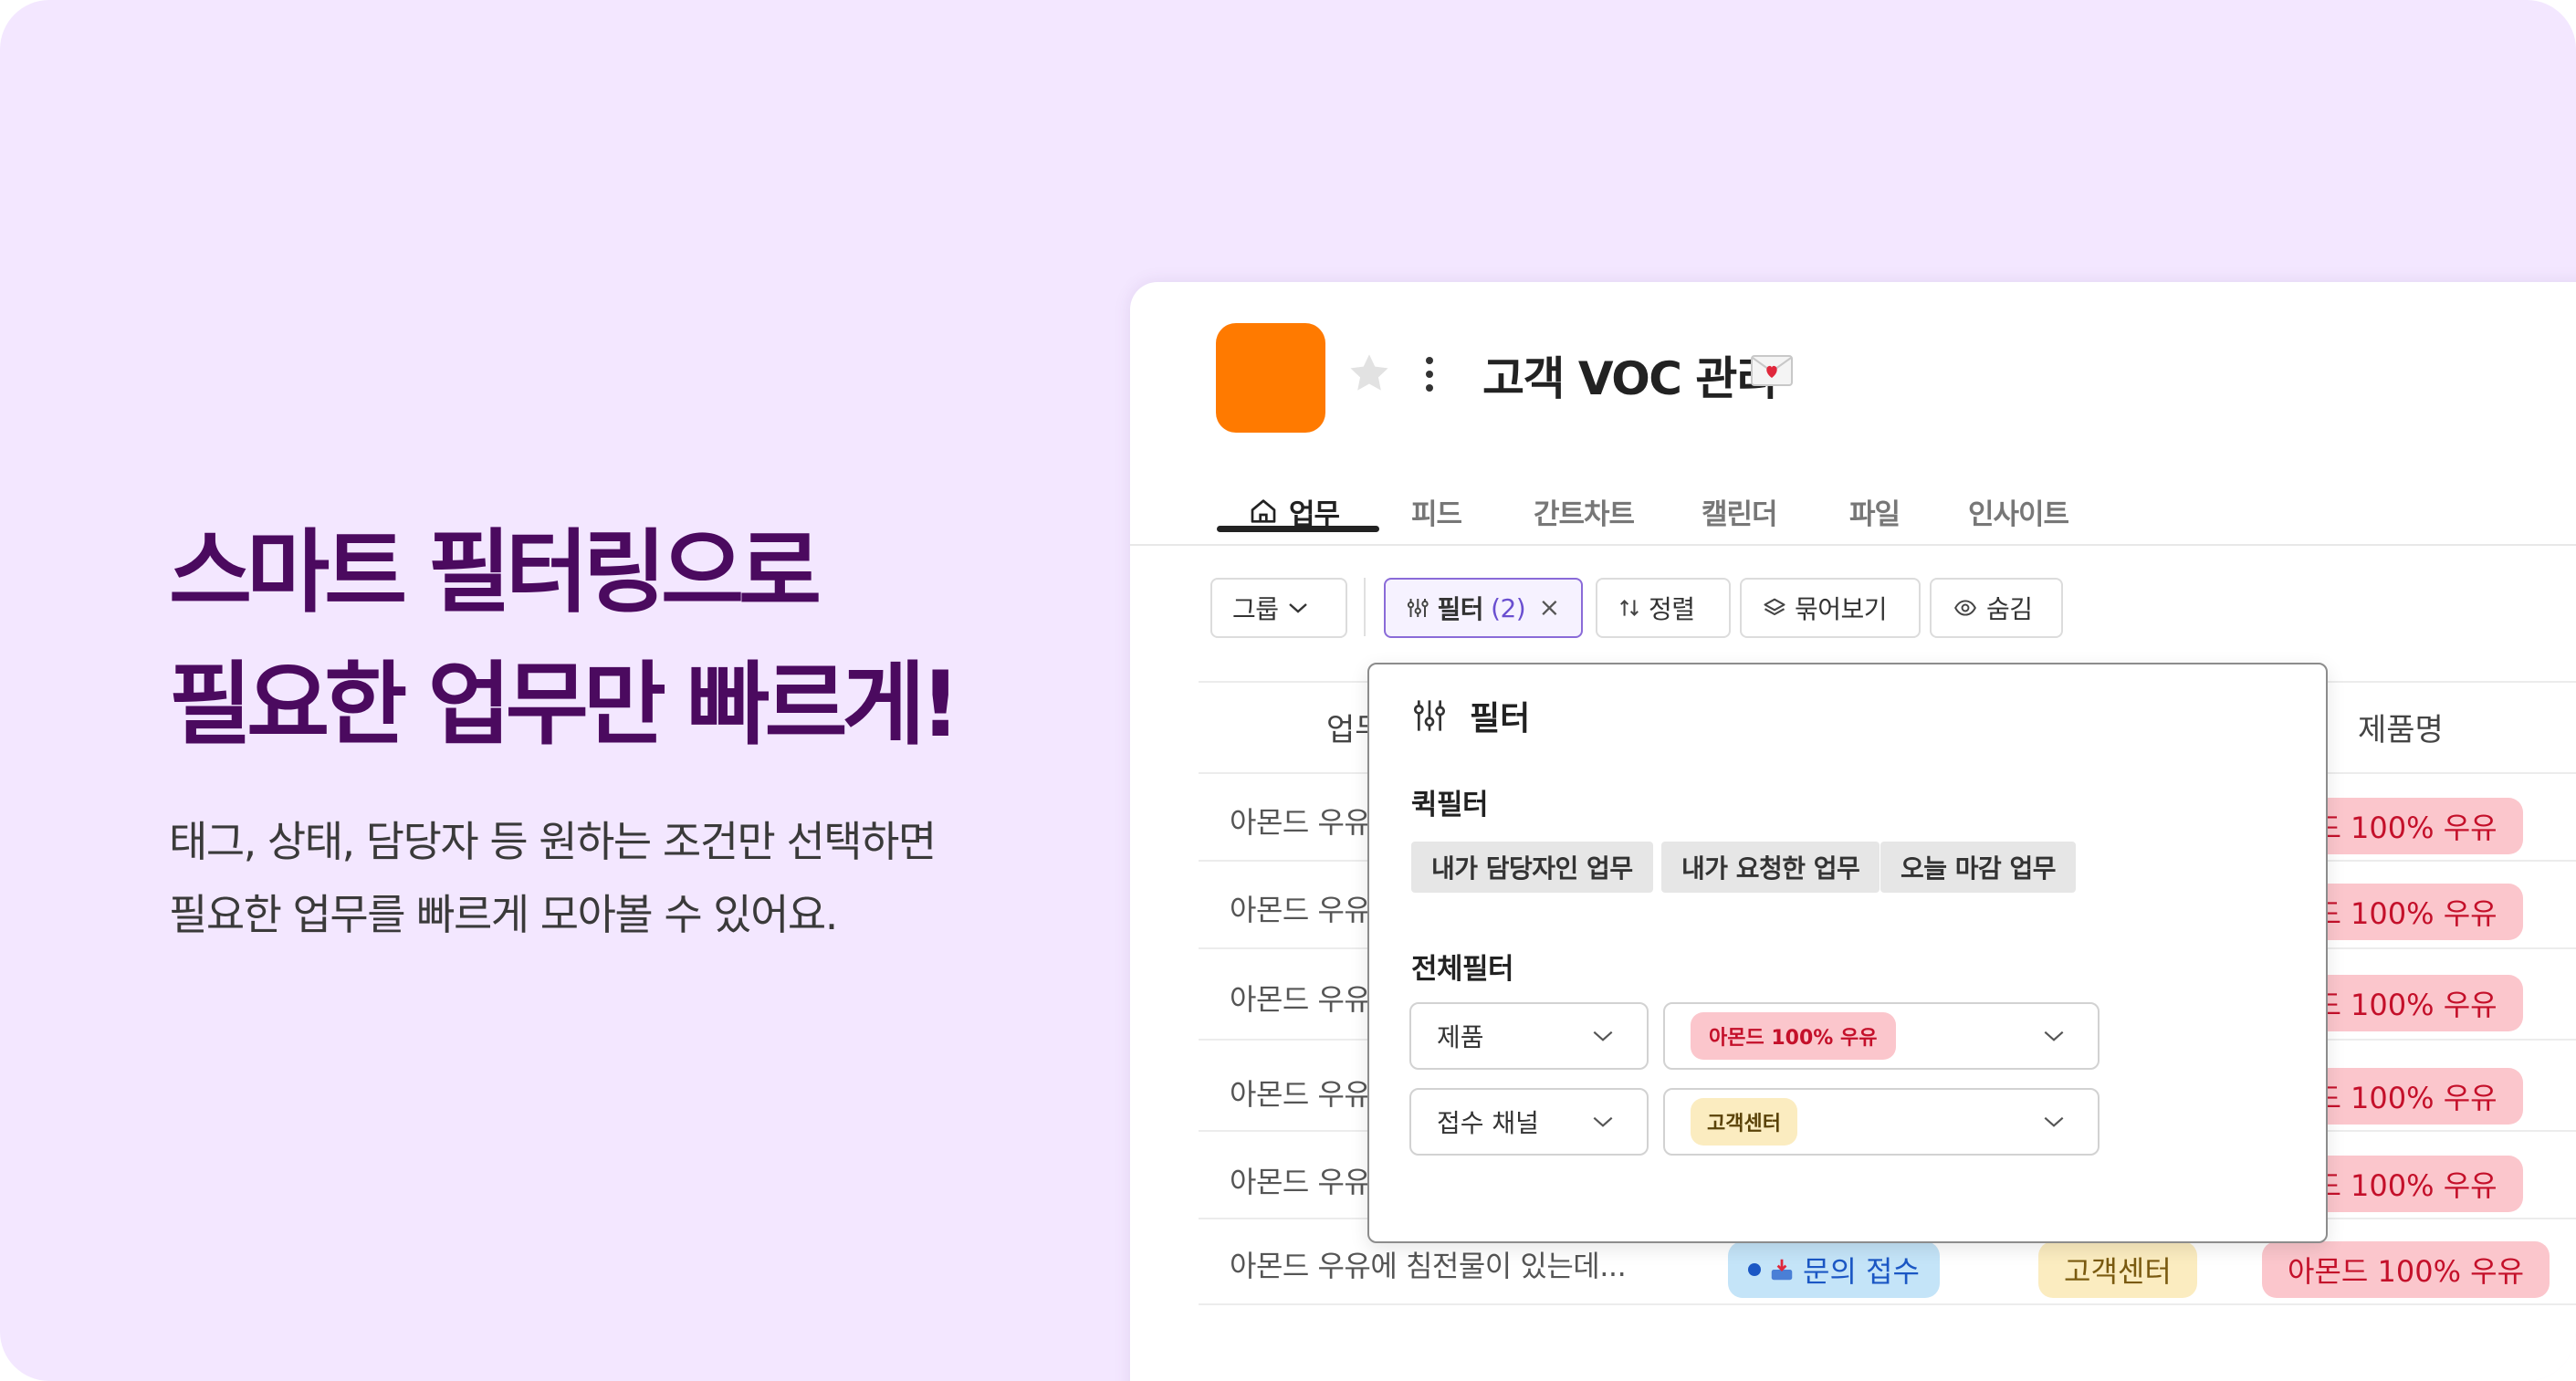 The width and height of the screenshot is (2576, 1381). What do you see at coordinates (1365, 607) in the screenshot?
I see `toolbar-divider` at bounding box center [1365, 607].